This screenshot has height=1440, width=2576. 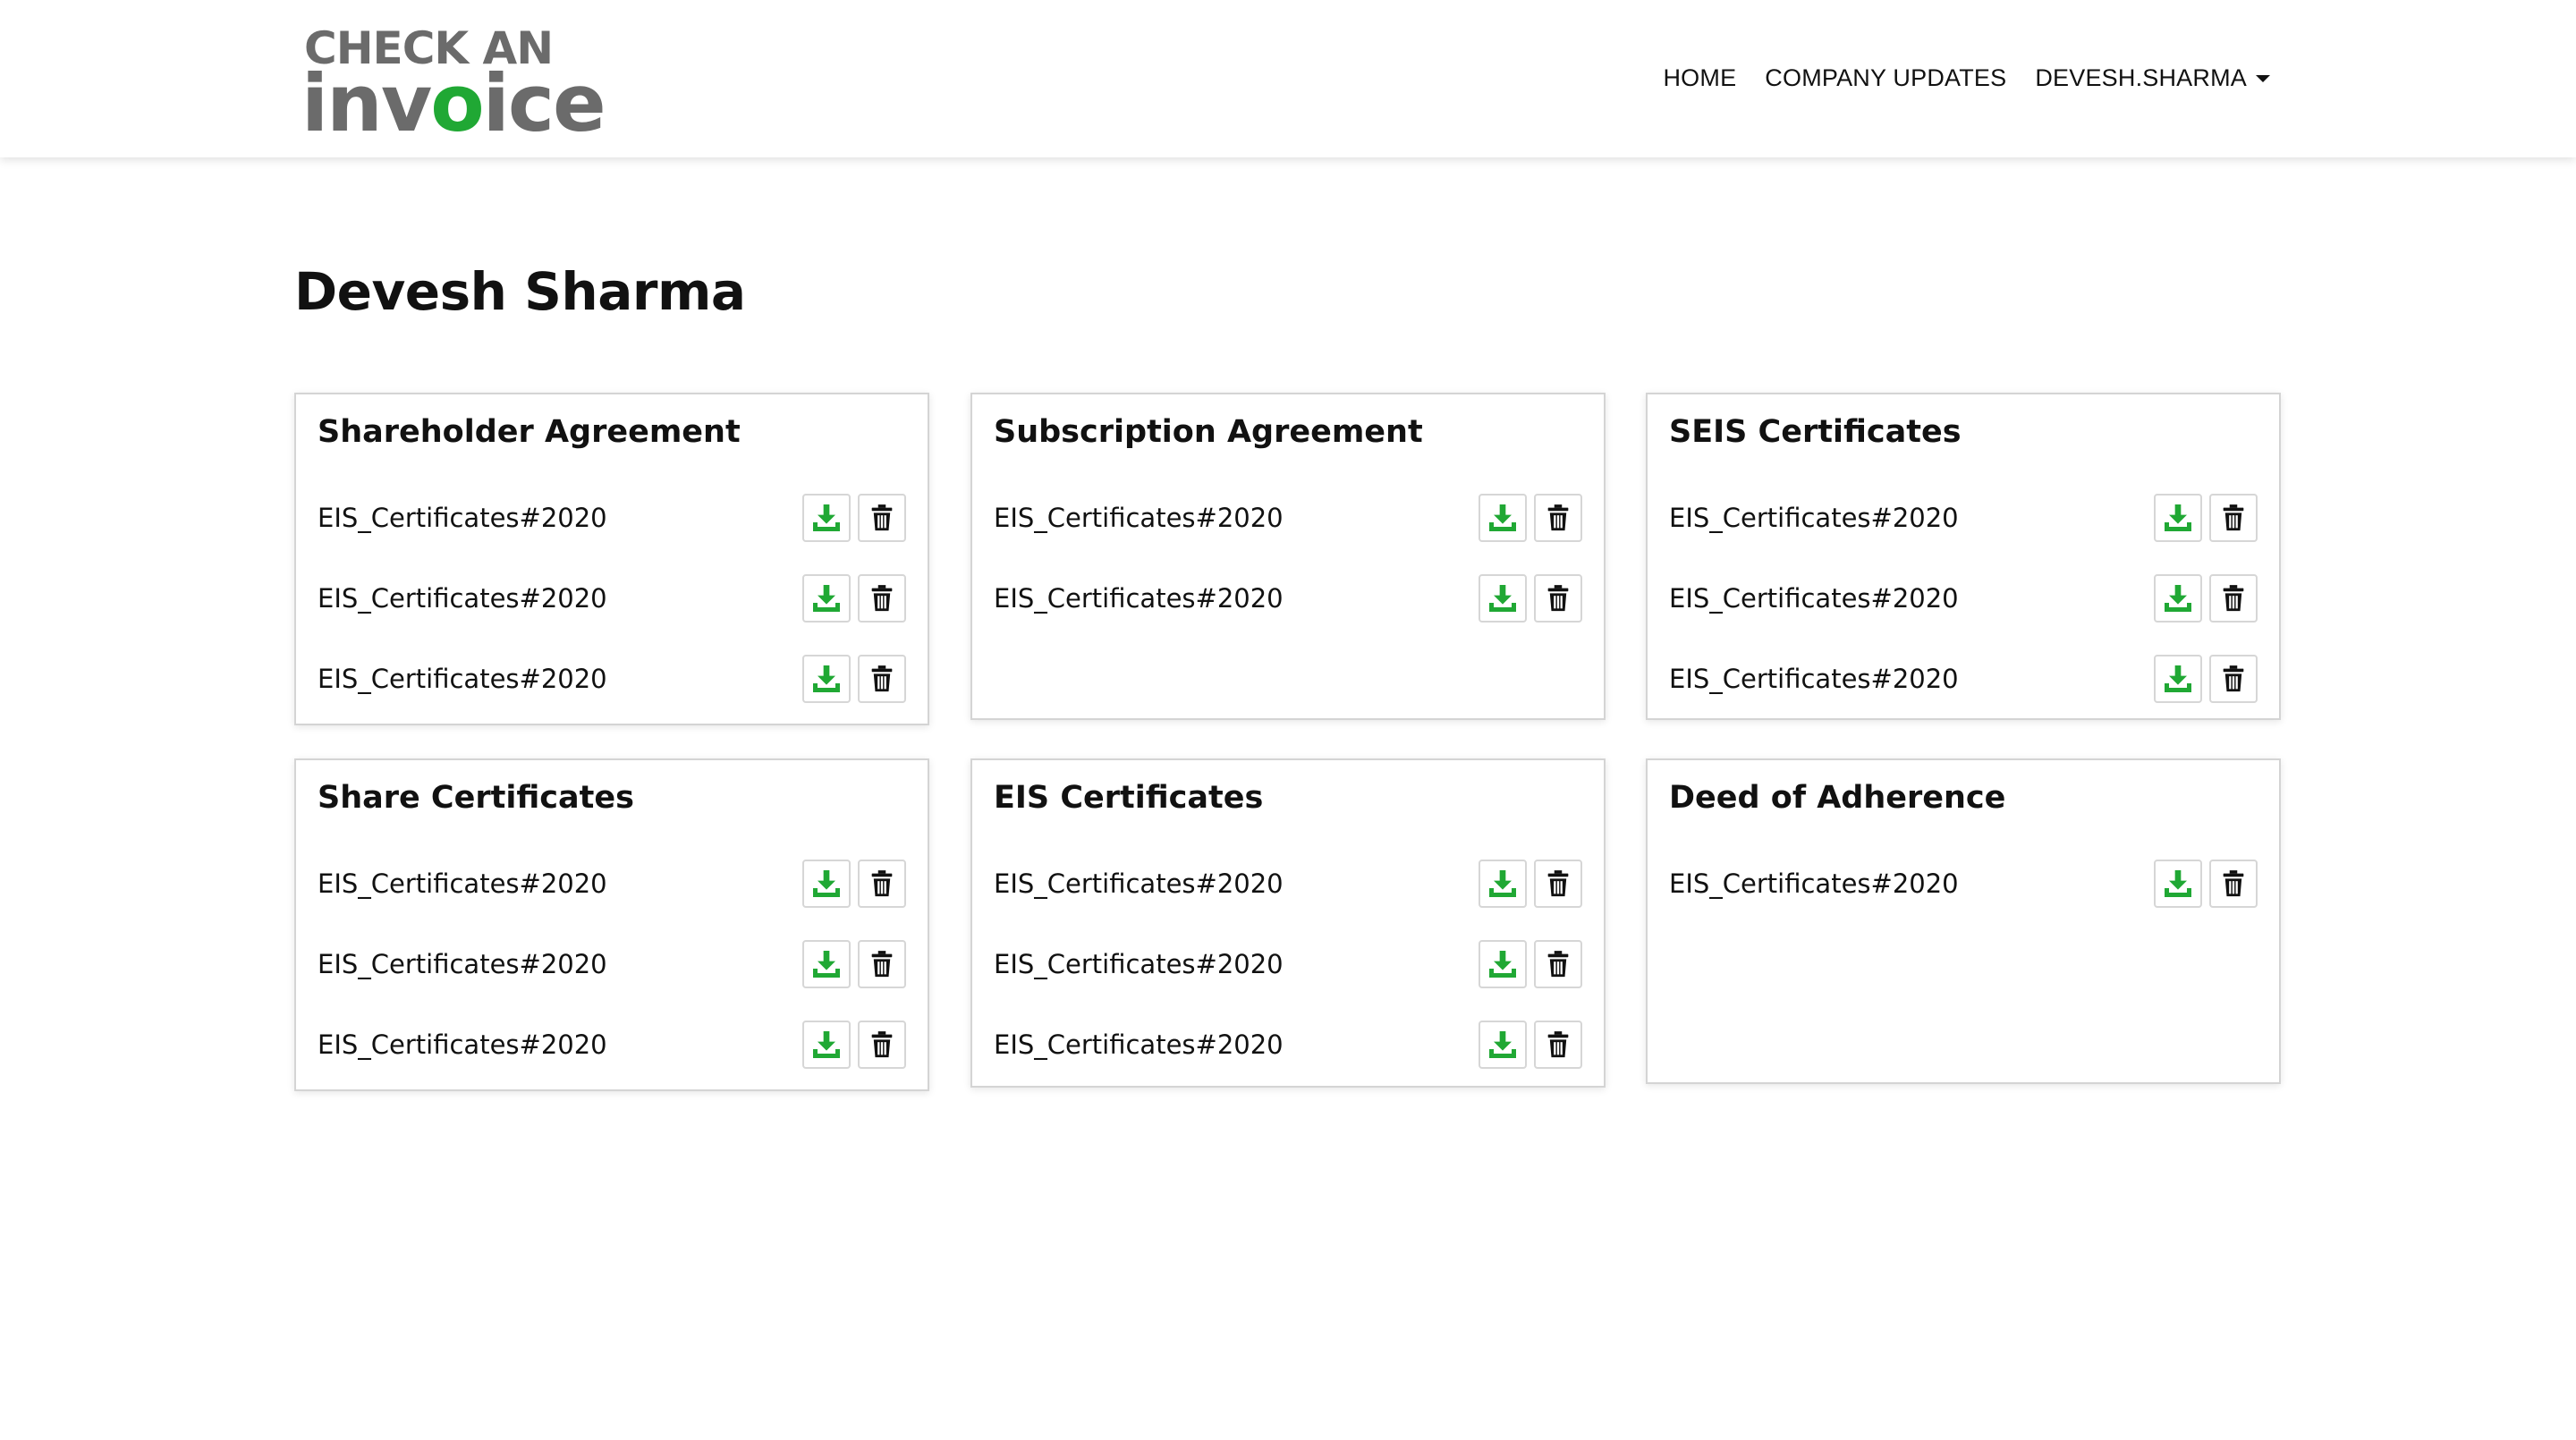 What do you see at coordinates (2263, 79) in the screenshot?
I see `caret-down-icon` at bounding box center [2263, 79].